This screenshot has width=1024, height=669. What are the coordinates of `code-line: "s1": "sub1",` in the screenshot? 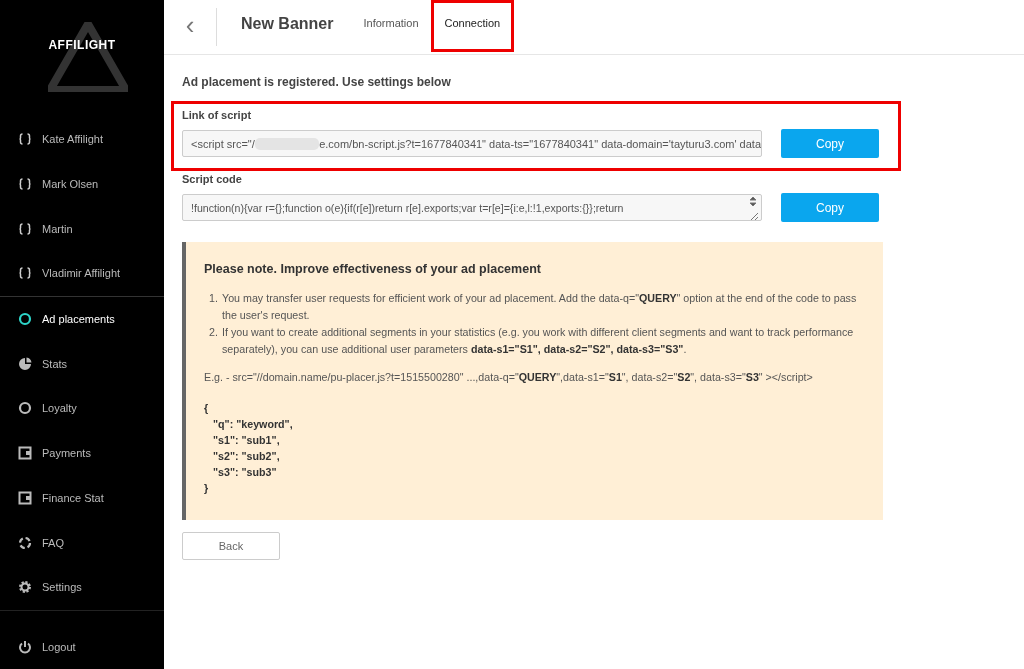 It's located at (246, 440).